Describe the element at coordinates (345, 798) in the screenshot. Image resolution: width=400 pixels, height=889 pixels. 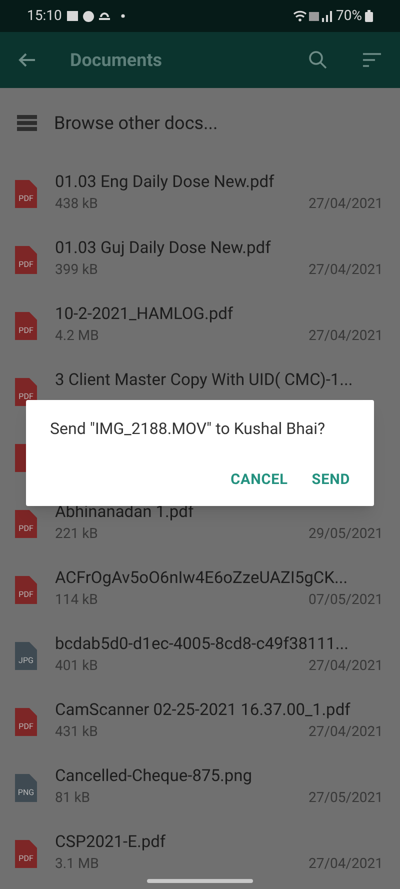
I see `file-date: 27/05/2021` at that location.